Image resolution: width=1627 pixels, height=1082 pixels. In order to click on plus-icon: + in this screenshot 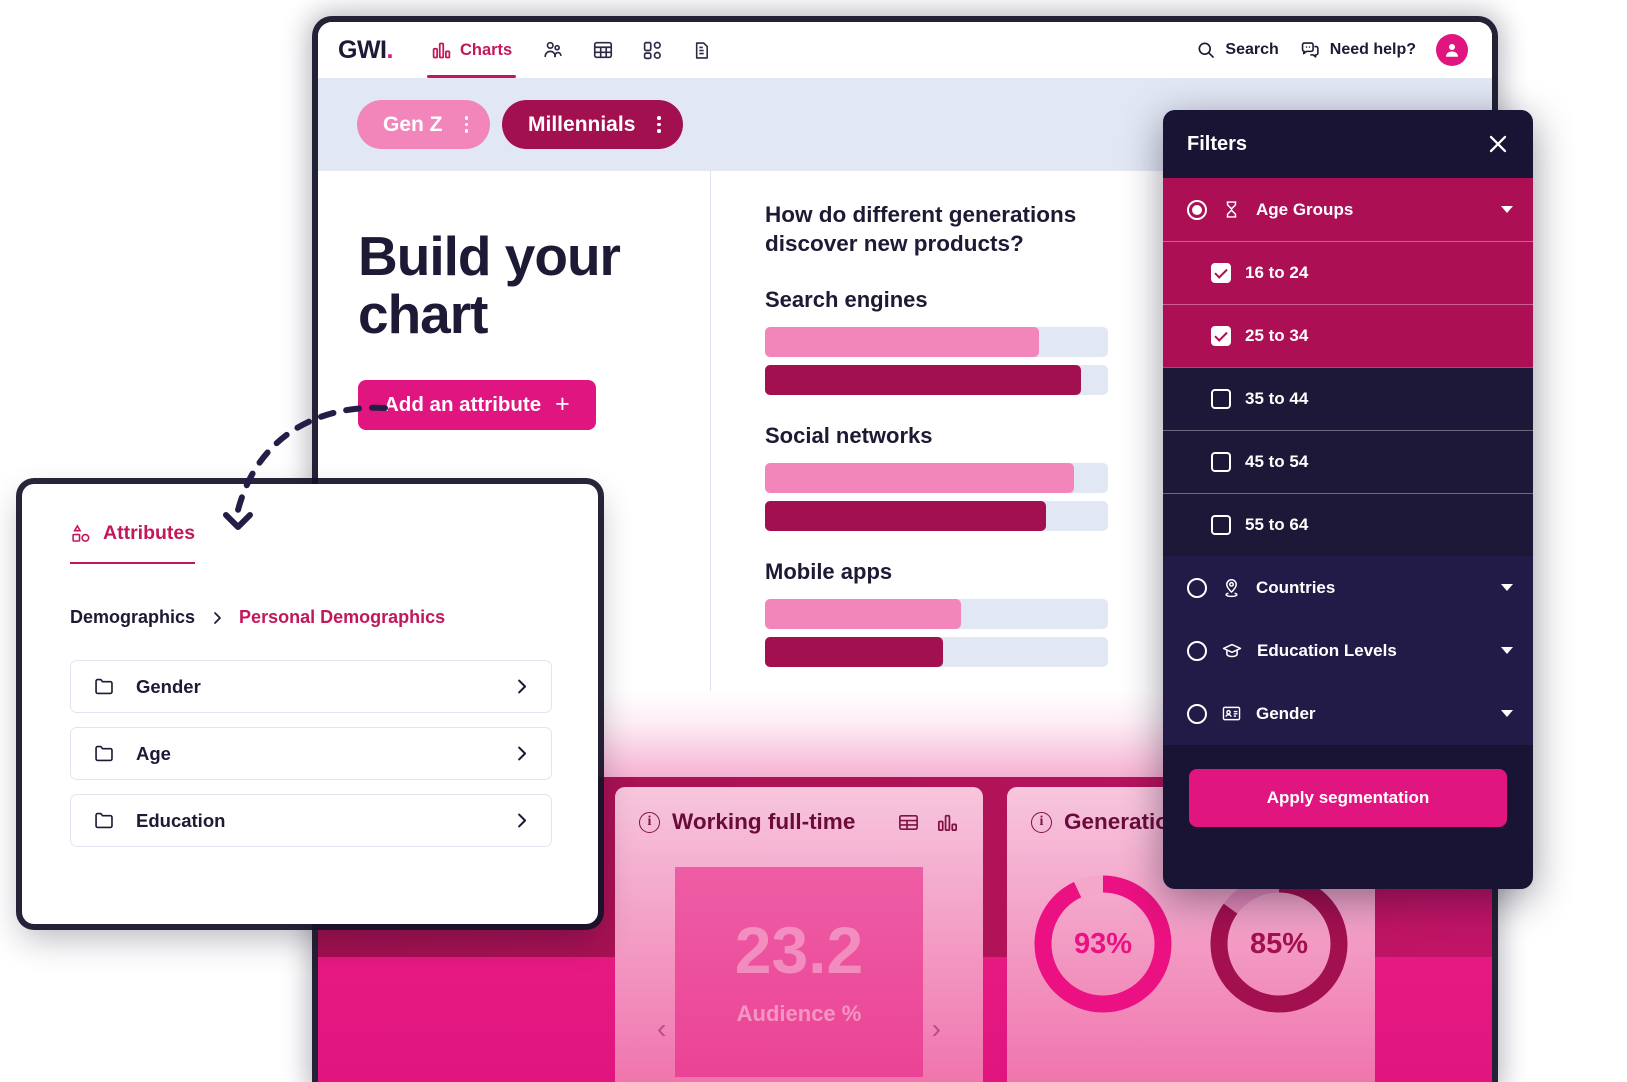, I will do `click(562, 404)`.